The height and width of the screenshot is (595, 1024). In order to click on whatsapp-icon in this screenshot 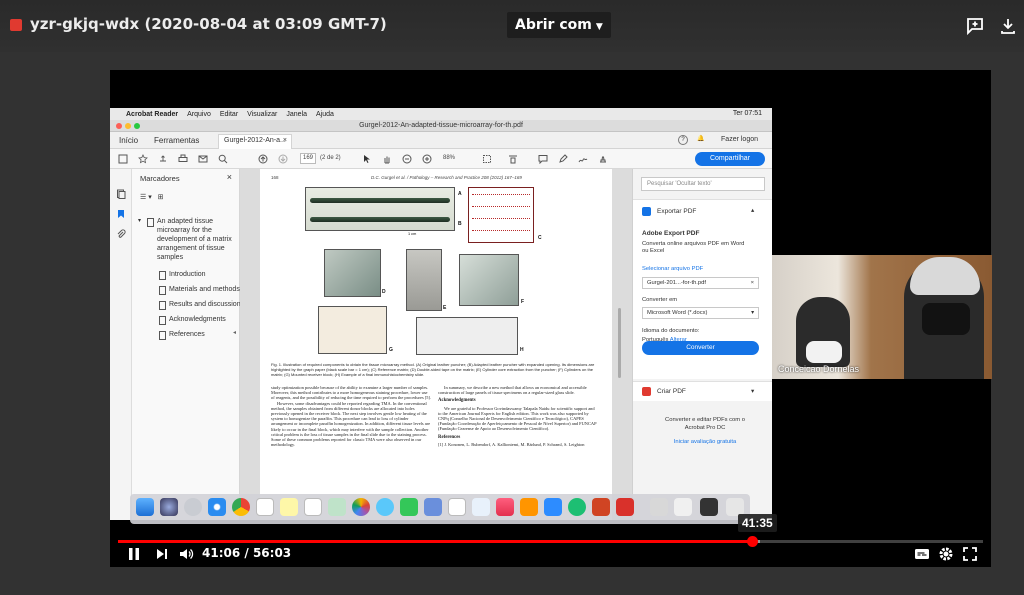, I will do `click(577, 507)`.